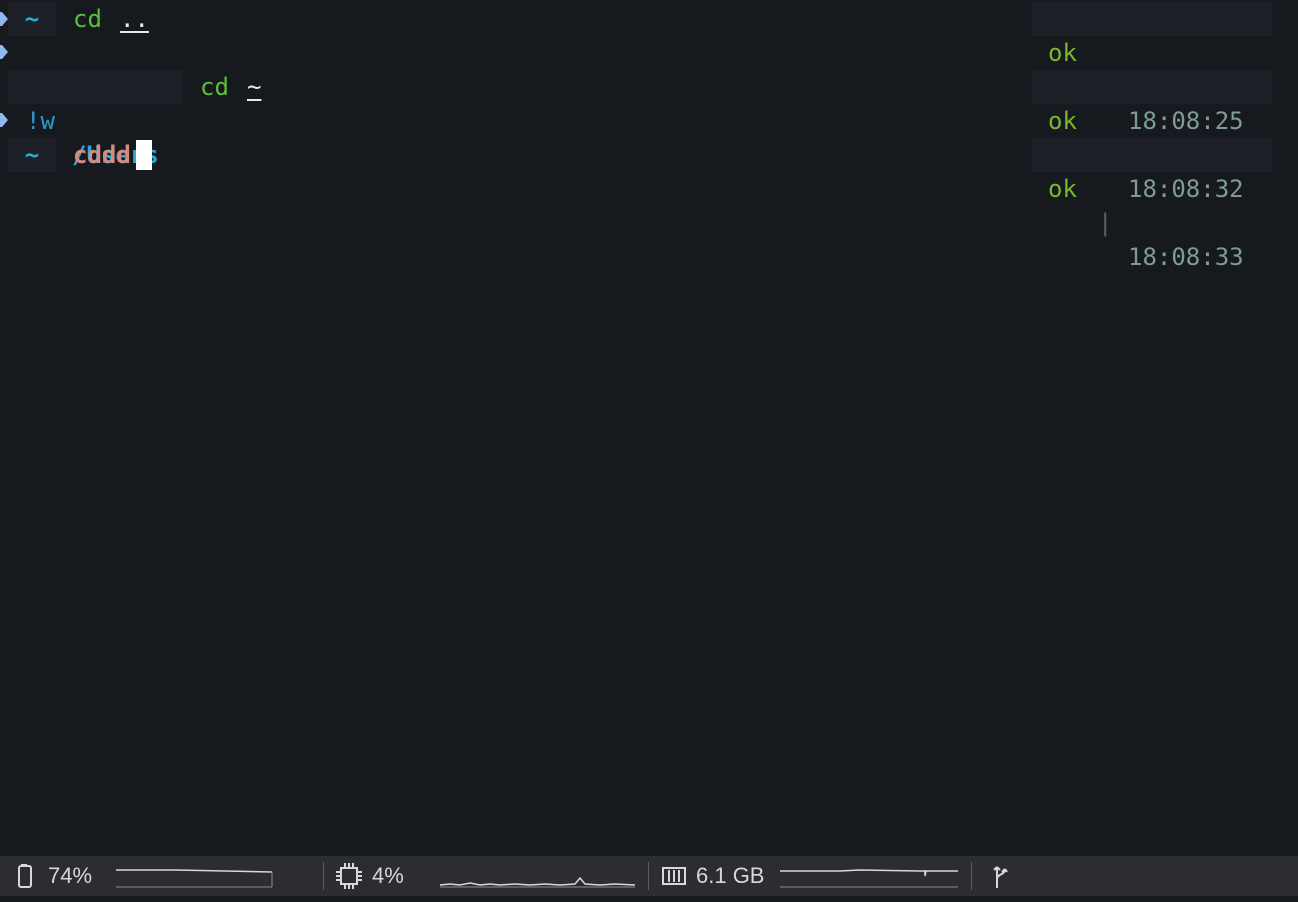  Describe the element at coordinates (1186, 189) in the screenshot. I see `timestamp: 18:08:32` at that location.